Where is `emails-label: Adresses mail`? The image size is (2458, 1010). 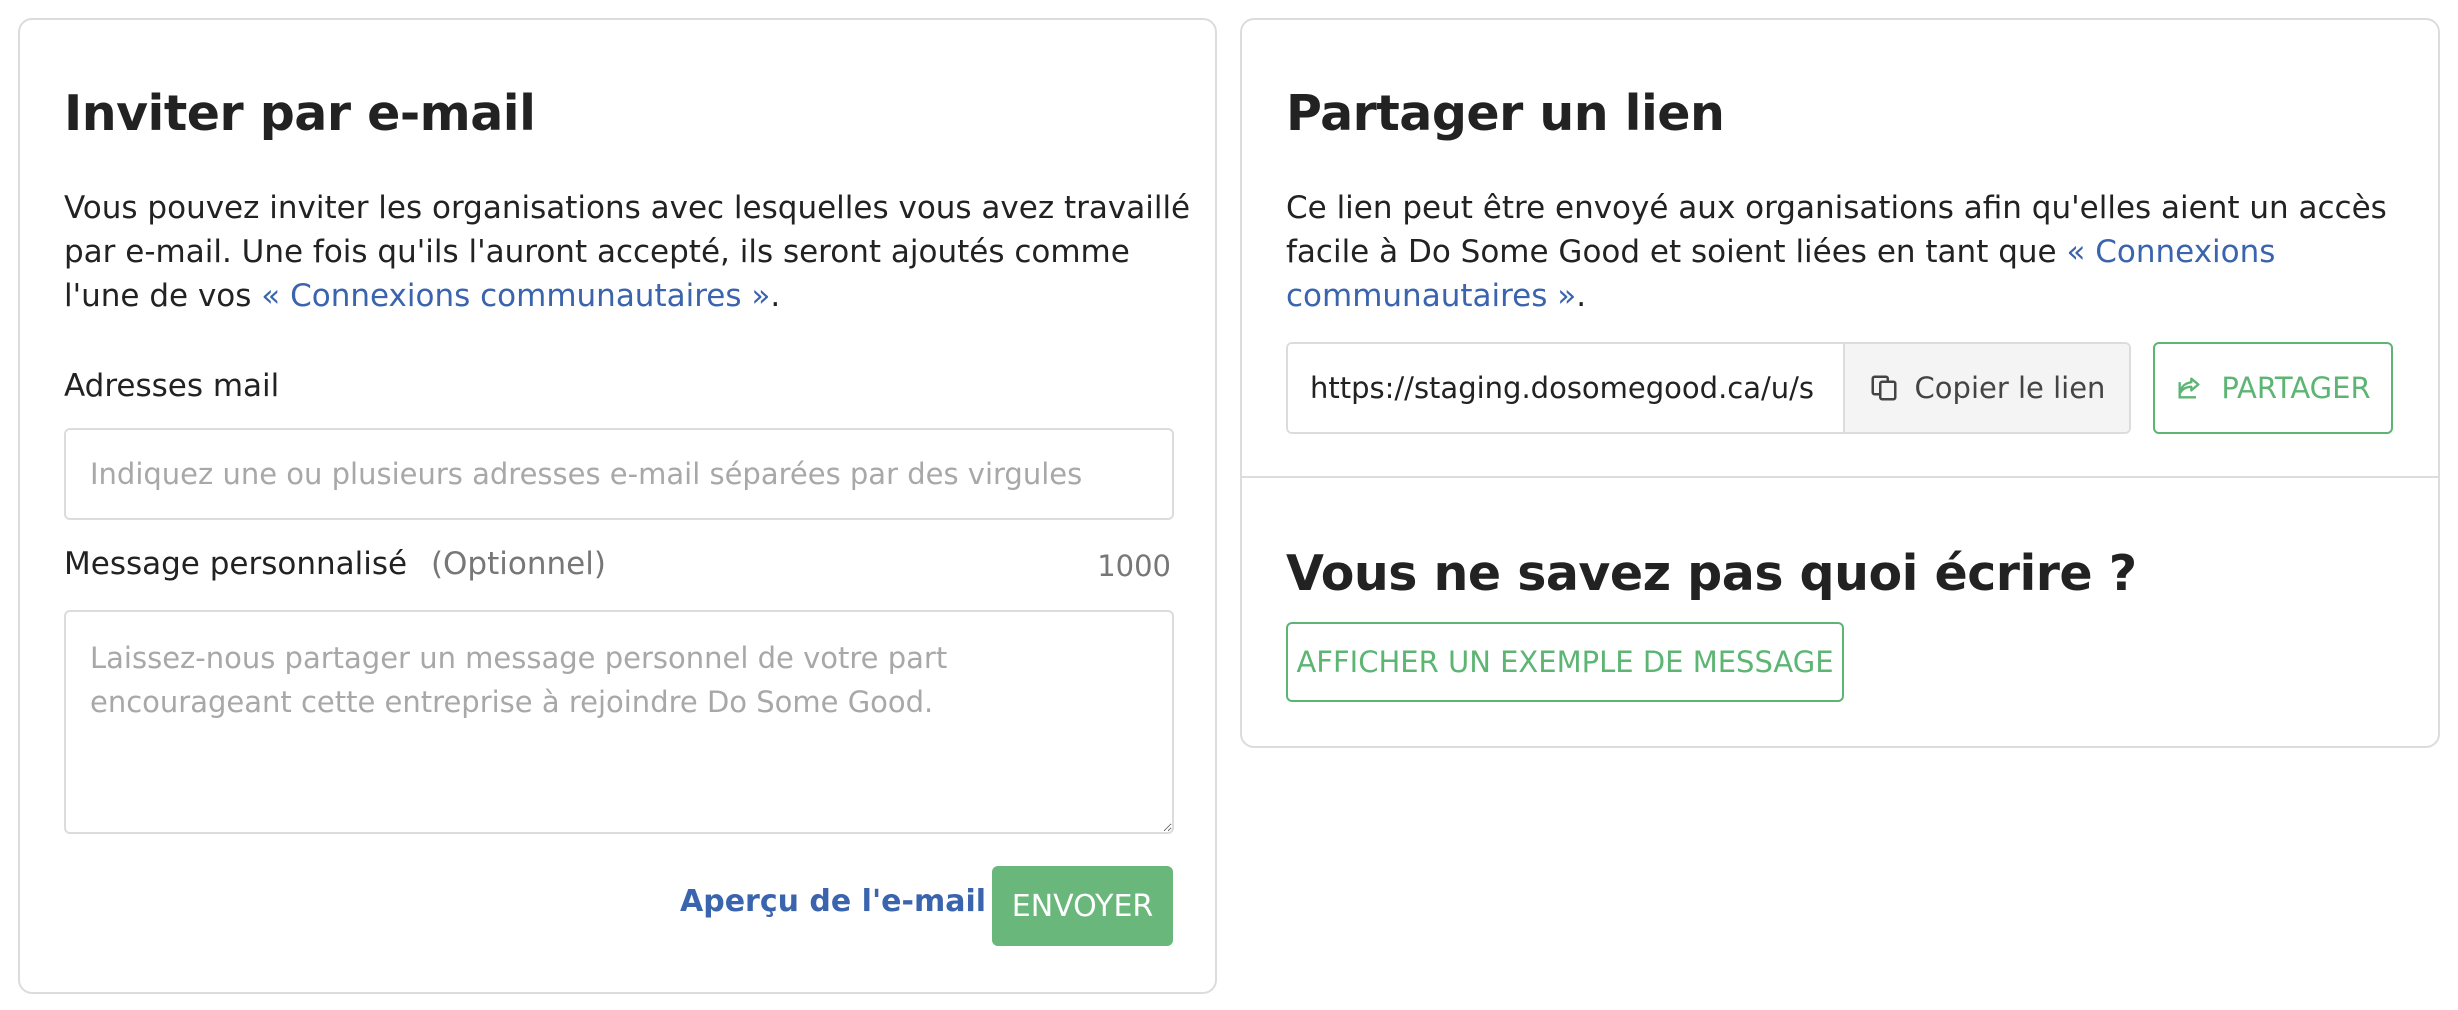
emails-label: Adresses mail is located at coordinates (172, 386).